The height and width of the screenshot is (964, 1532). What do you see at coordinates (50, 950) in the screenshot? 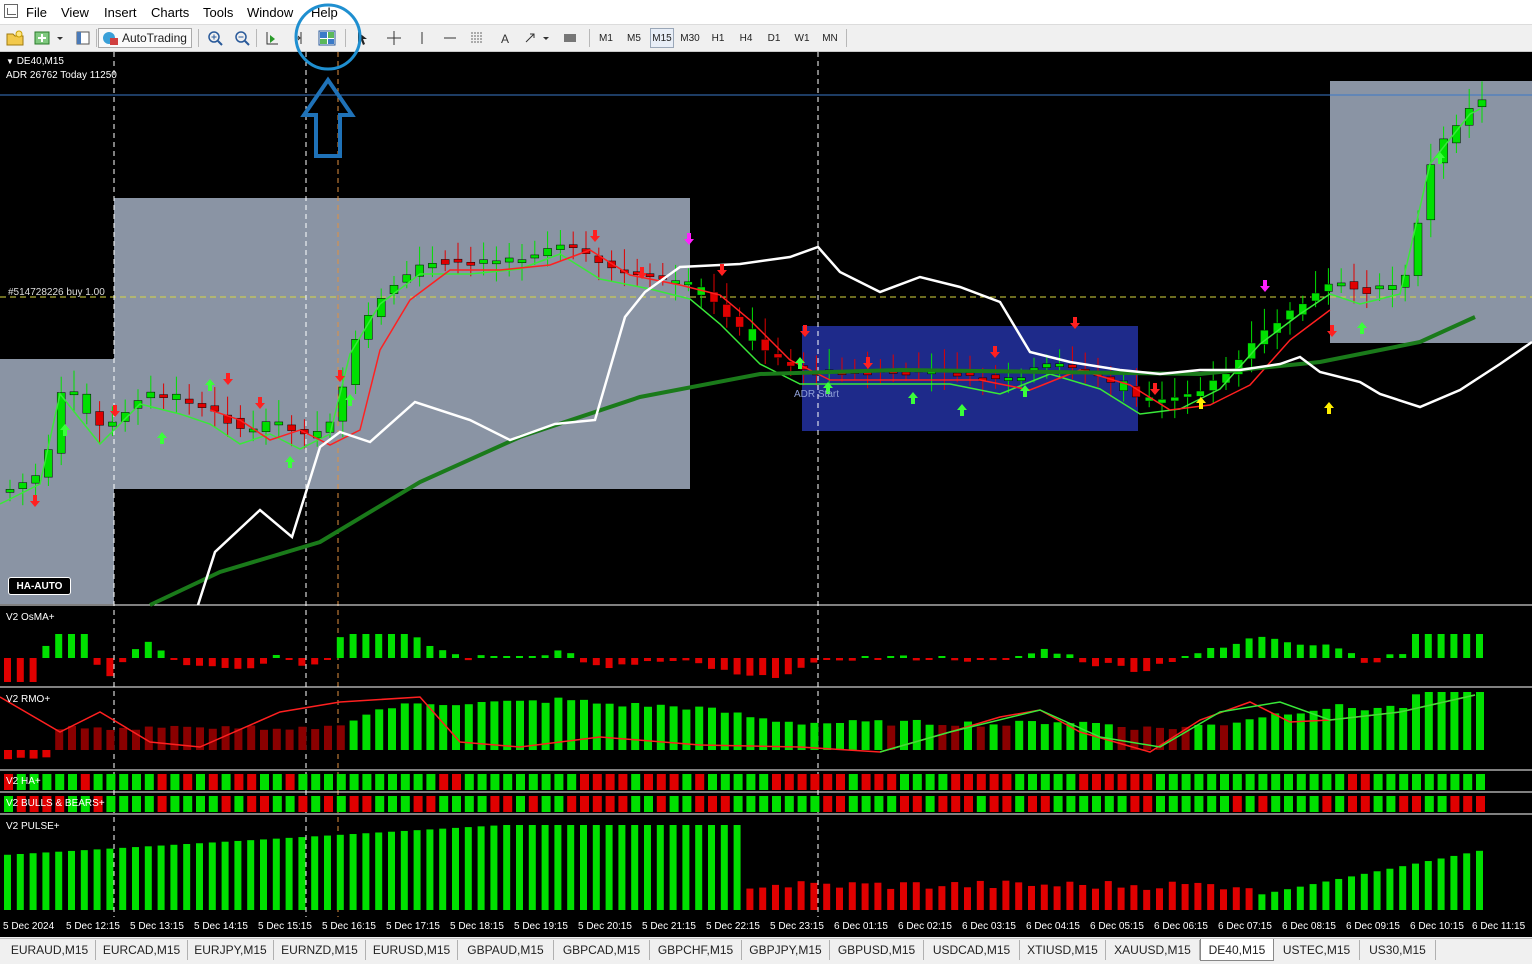
I see `tab-euraud: EURAUD,M15` at bounding box center [50, 950].